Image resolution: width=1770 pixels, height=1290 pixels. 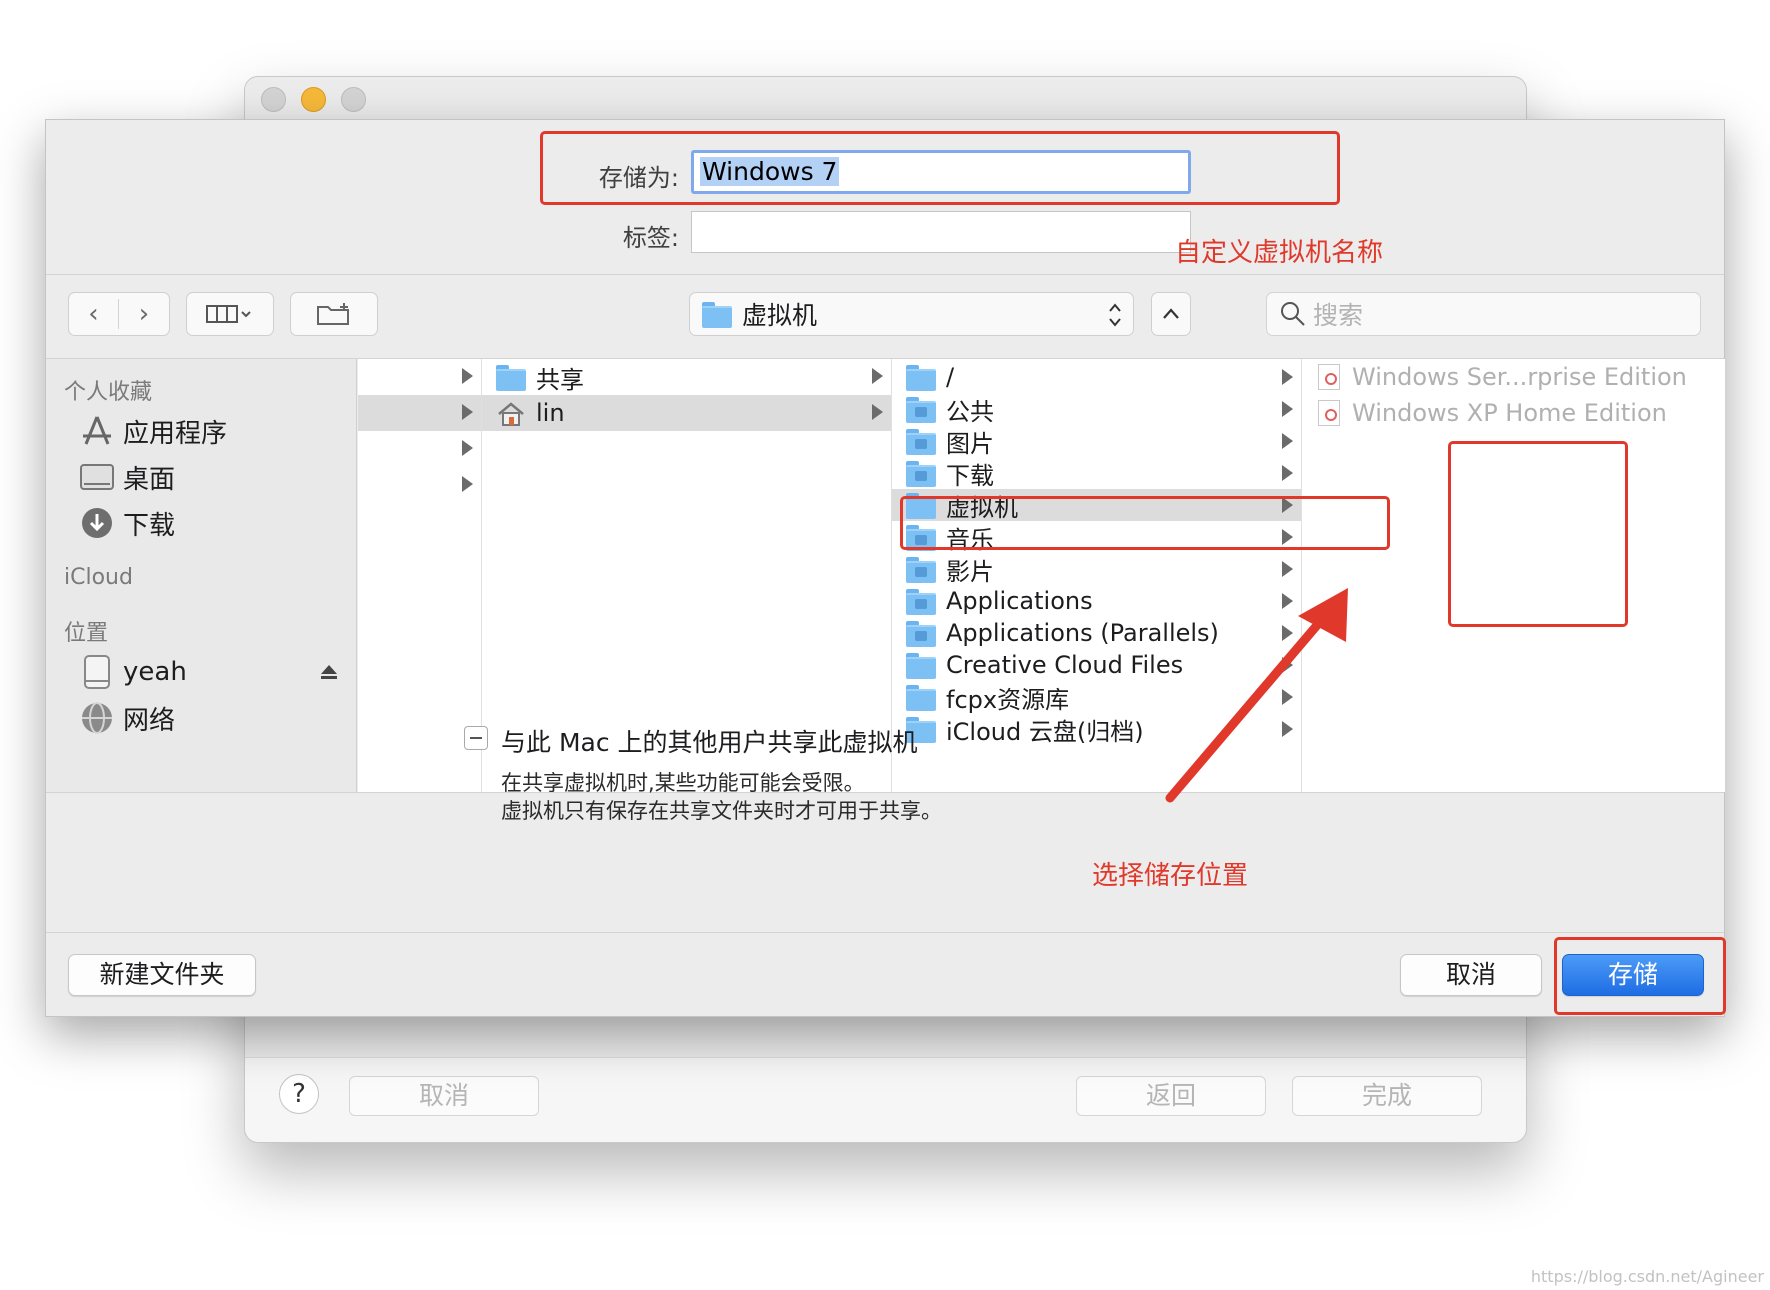 I want to click on list-item-label: Windows XP Home Edition, so click(x=1509, y=413).